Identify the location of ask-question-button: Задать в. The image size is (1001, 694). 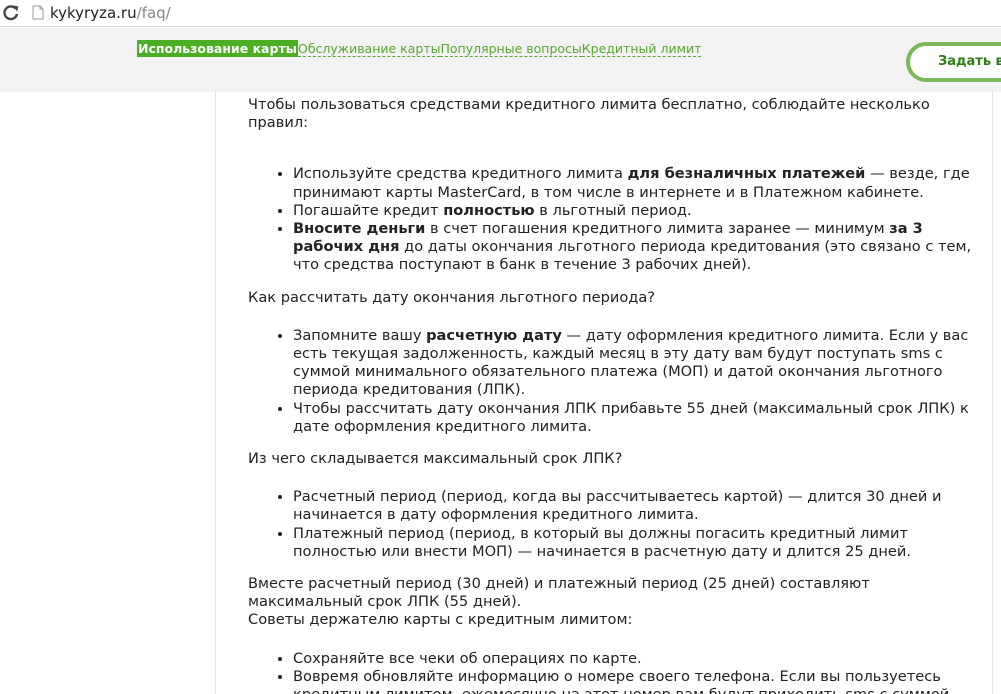
(953, 62).